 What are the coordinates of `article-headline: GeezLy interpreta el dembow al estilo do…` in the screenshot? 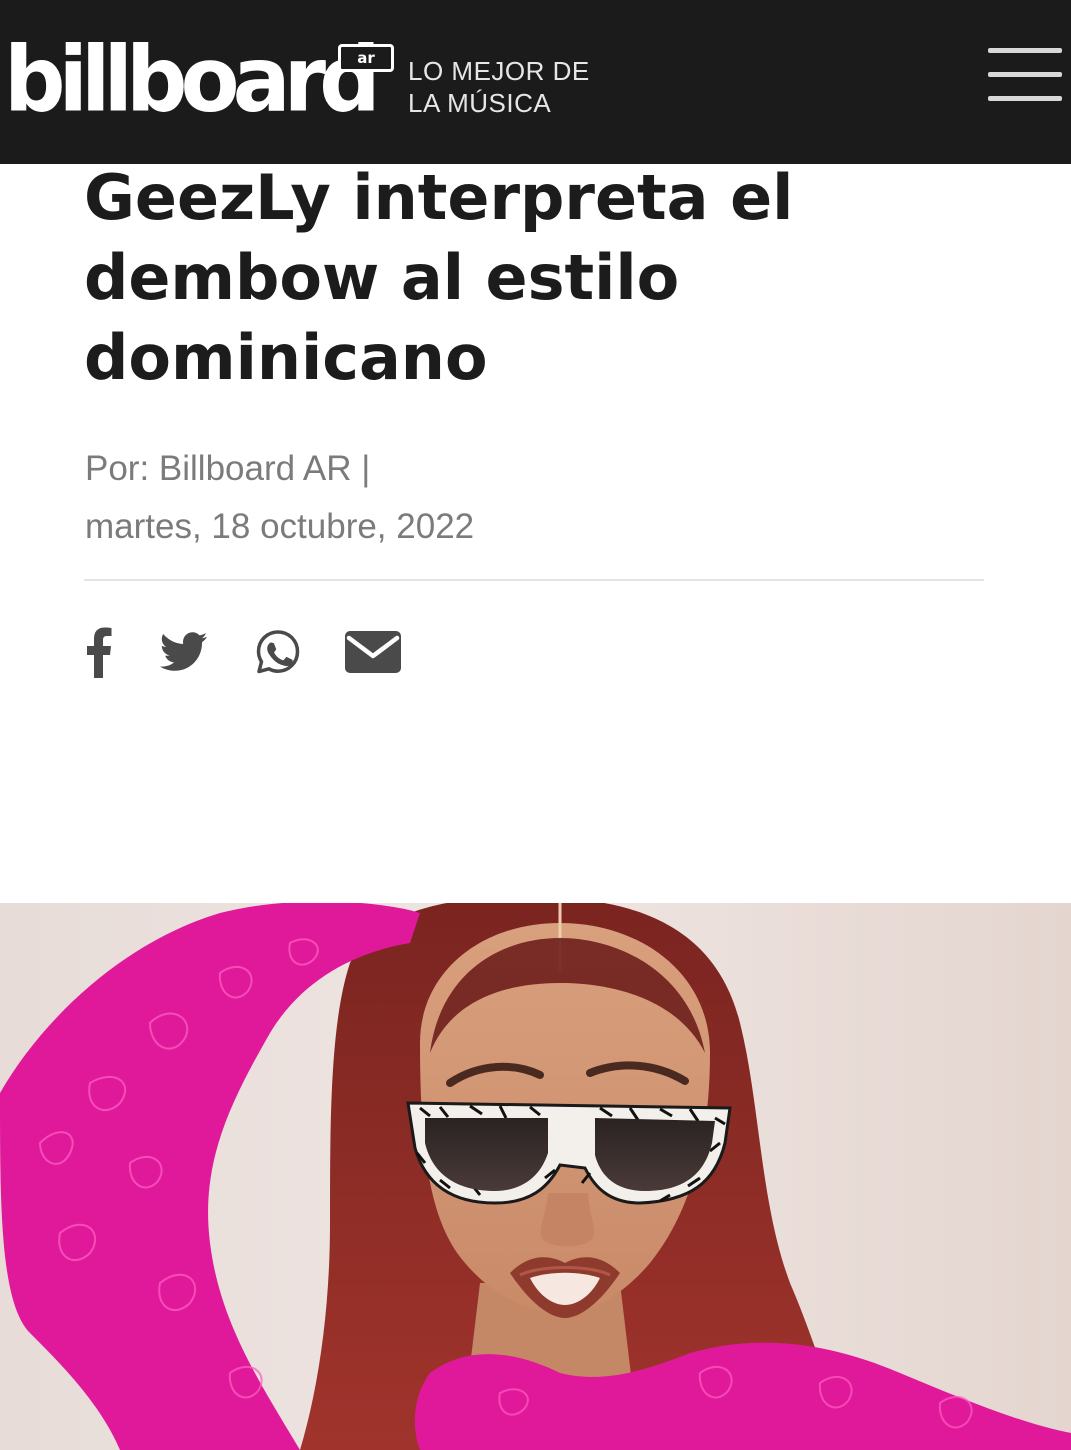 It's located at (549, 278).